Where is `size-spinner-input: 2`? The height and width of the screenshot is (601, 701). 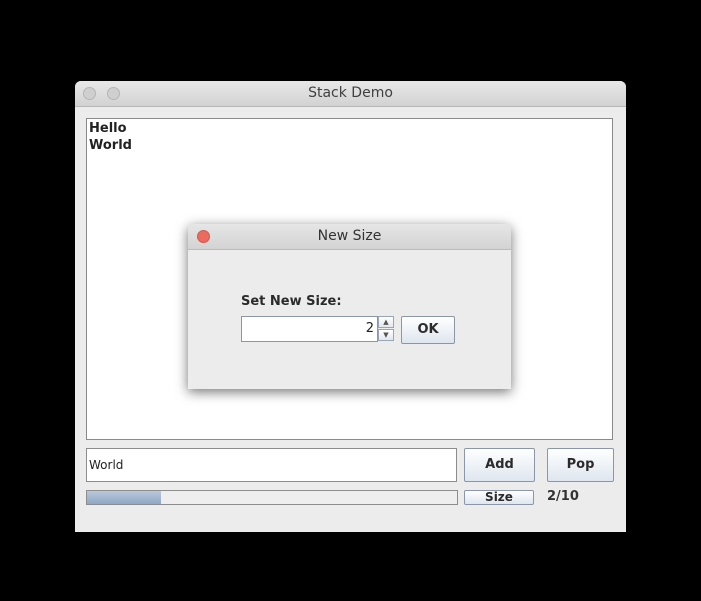
size-spinner-input: 2 is located at coordinates (309, 329).